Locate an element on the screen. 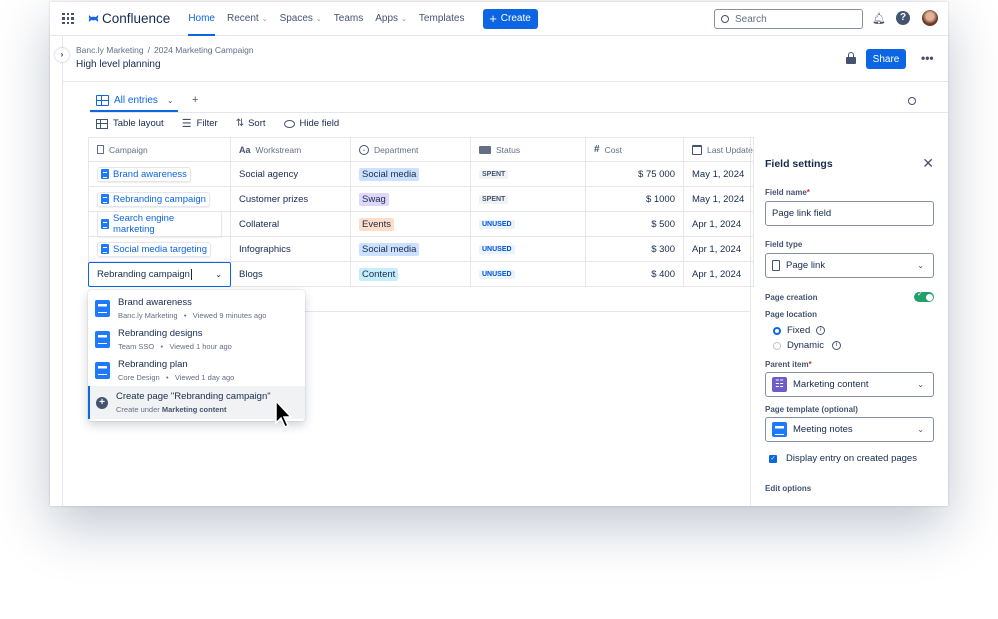 The image size is (998, 619). filter-button: ☰ Filter is located at coordinates (200, 123).